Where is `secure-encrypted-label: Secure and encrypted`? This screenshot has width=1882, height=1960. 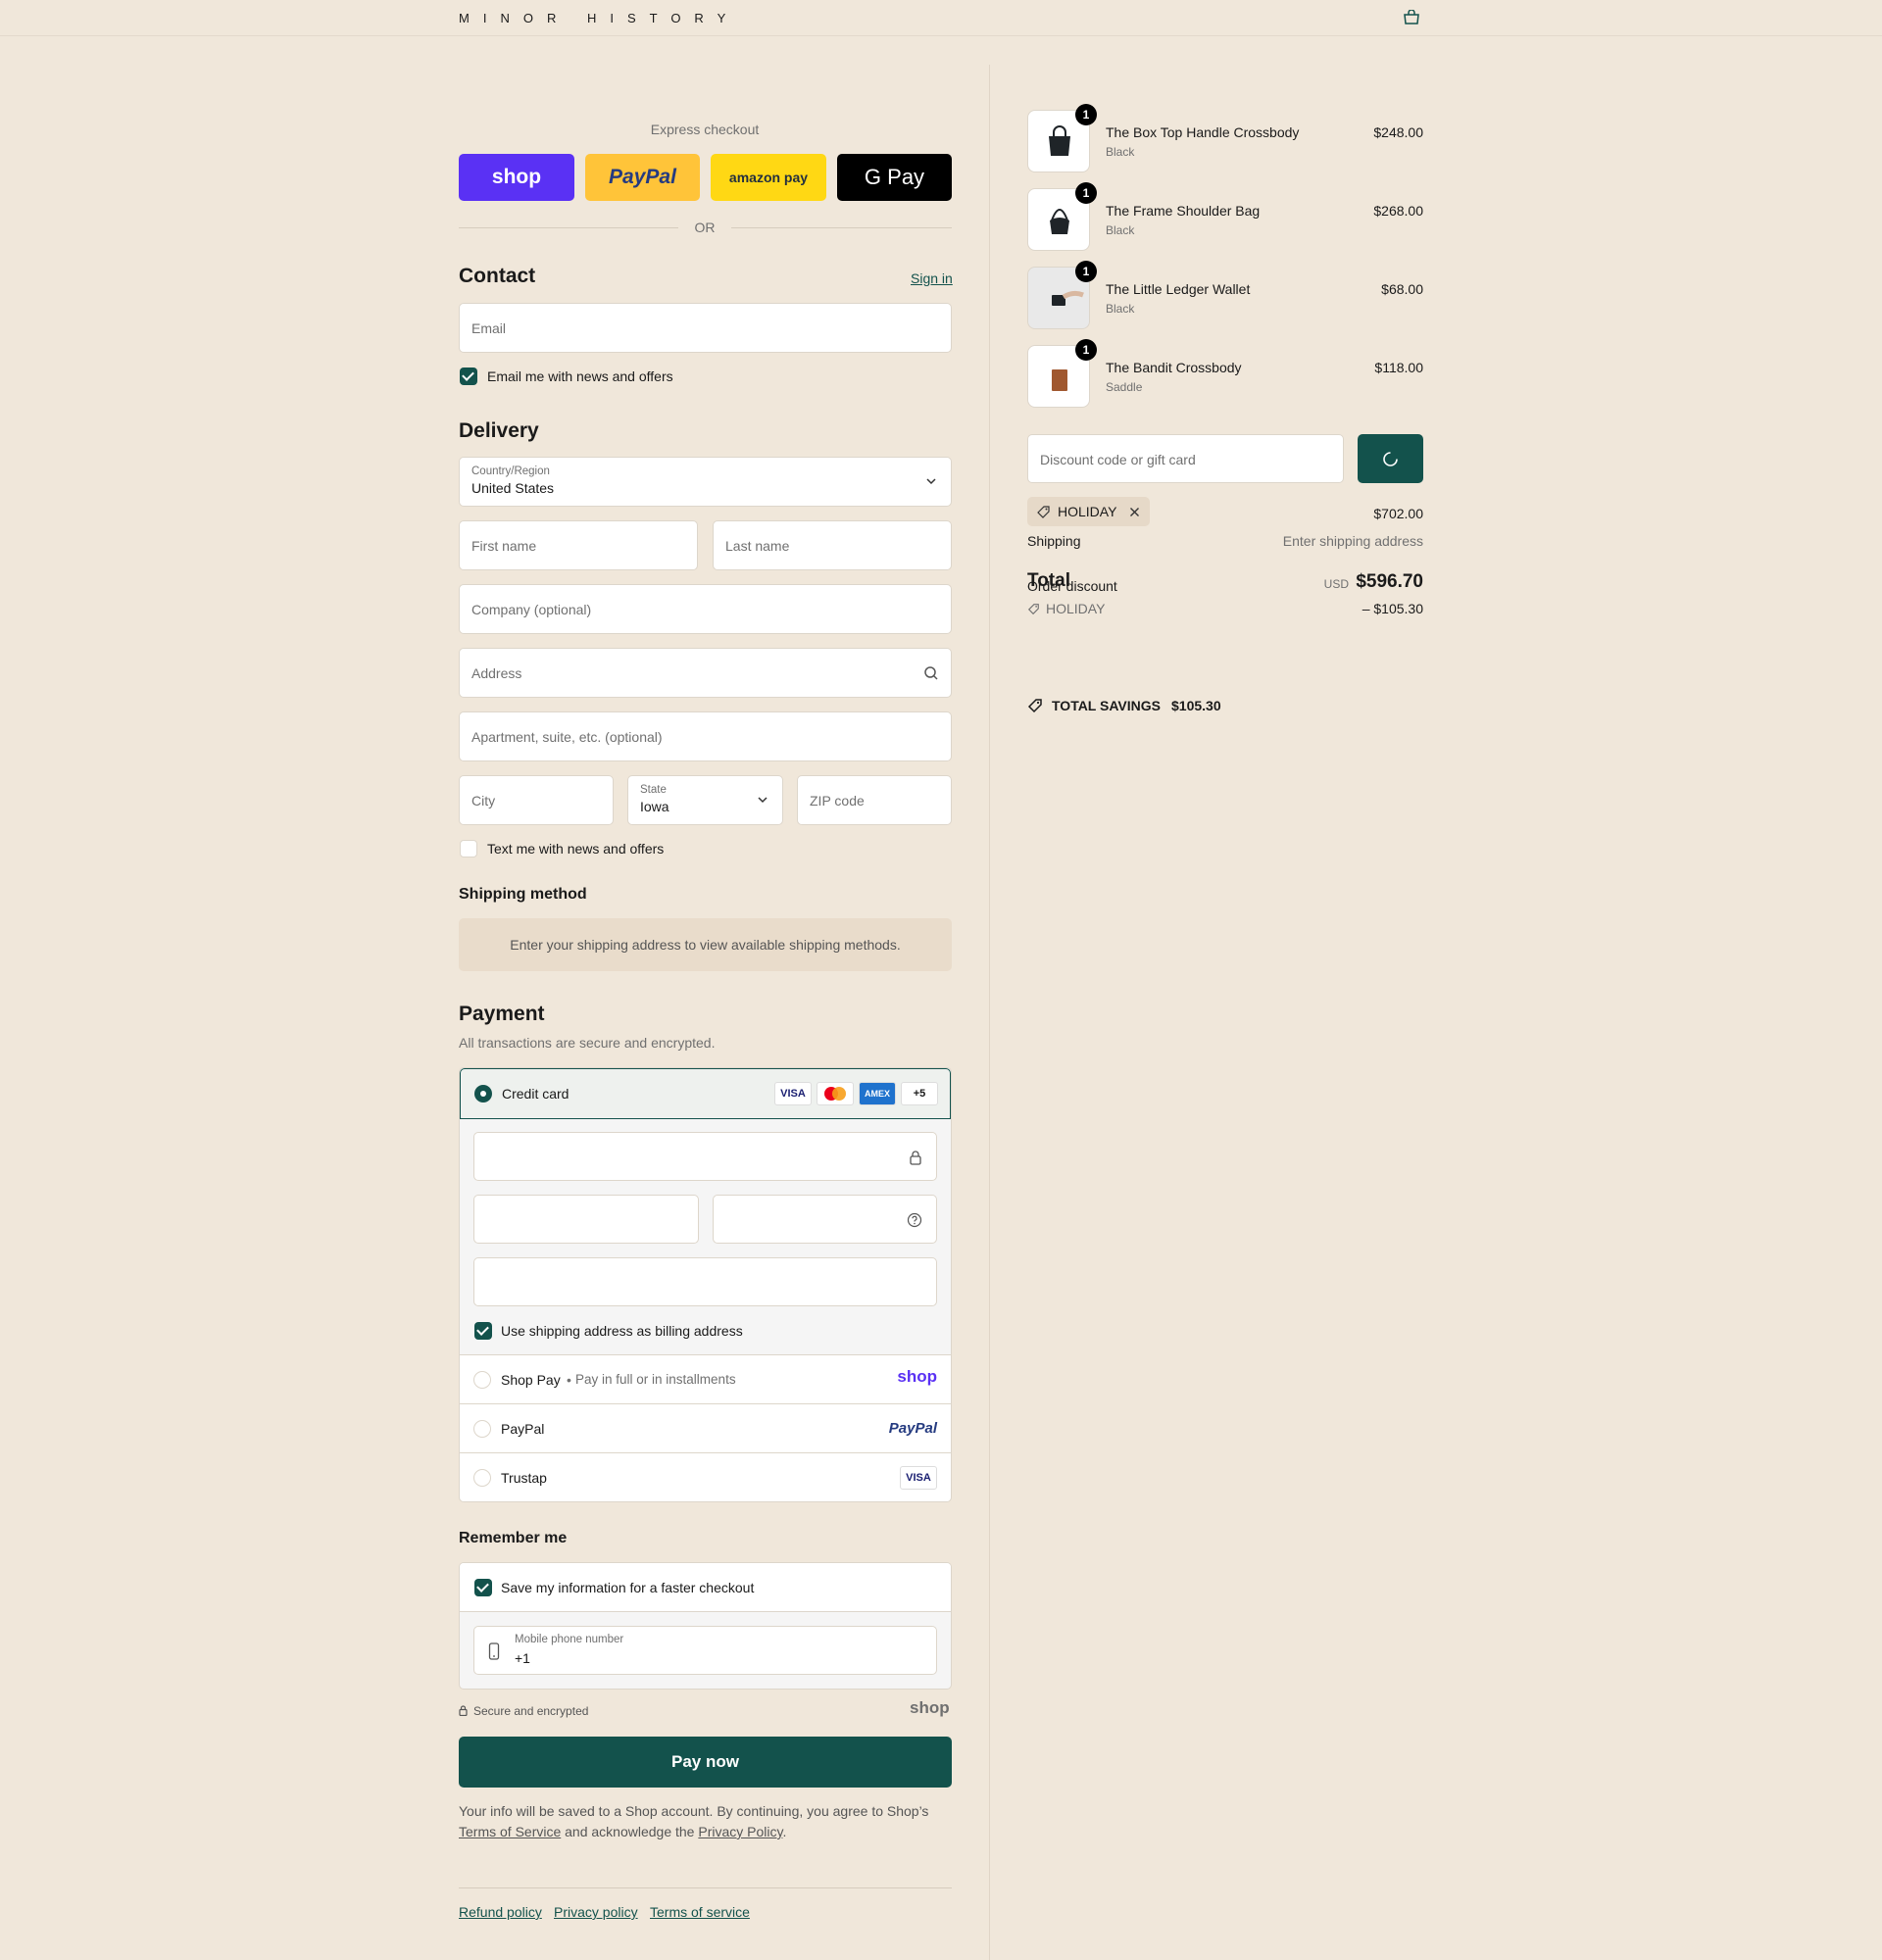
secure-encrypted-label: Secure and encrypted is located at coordinates (531, 1711).